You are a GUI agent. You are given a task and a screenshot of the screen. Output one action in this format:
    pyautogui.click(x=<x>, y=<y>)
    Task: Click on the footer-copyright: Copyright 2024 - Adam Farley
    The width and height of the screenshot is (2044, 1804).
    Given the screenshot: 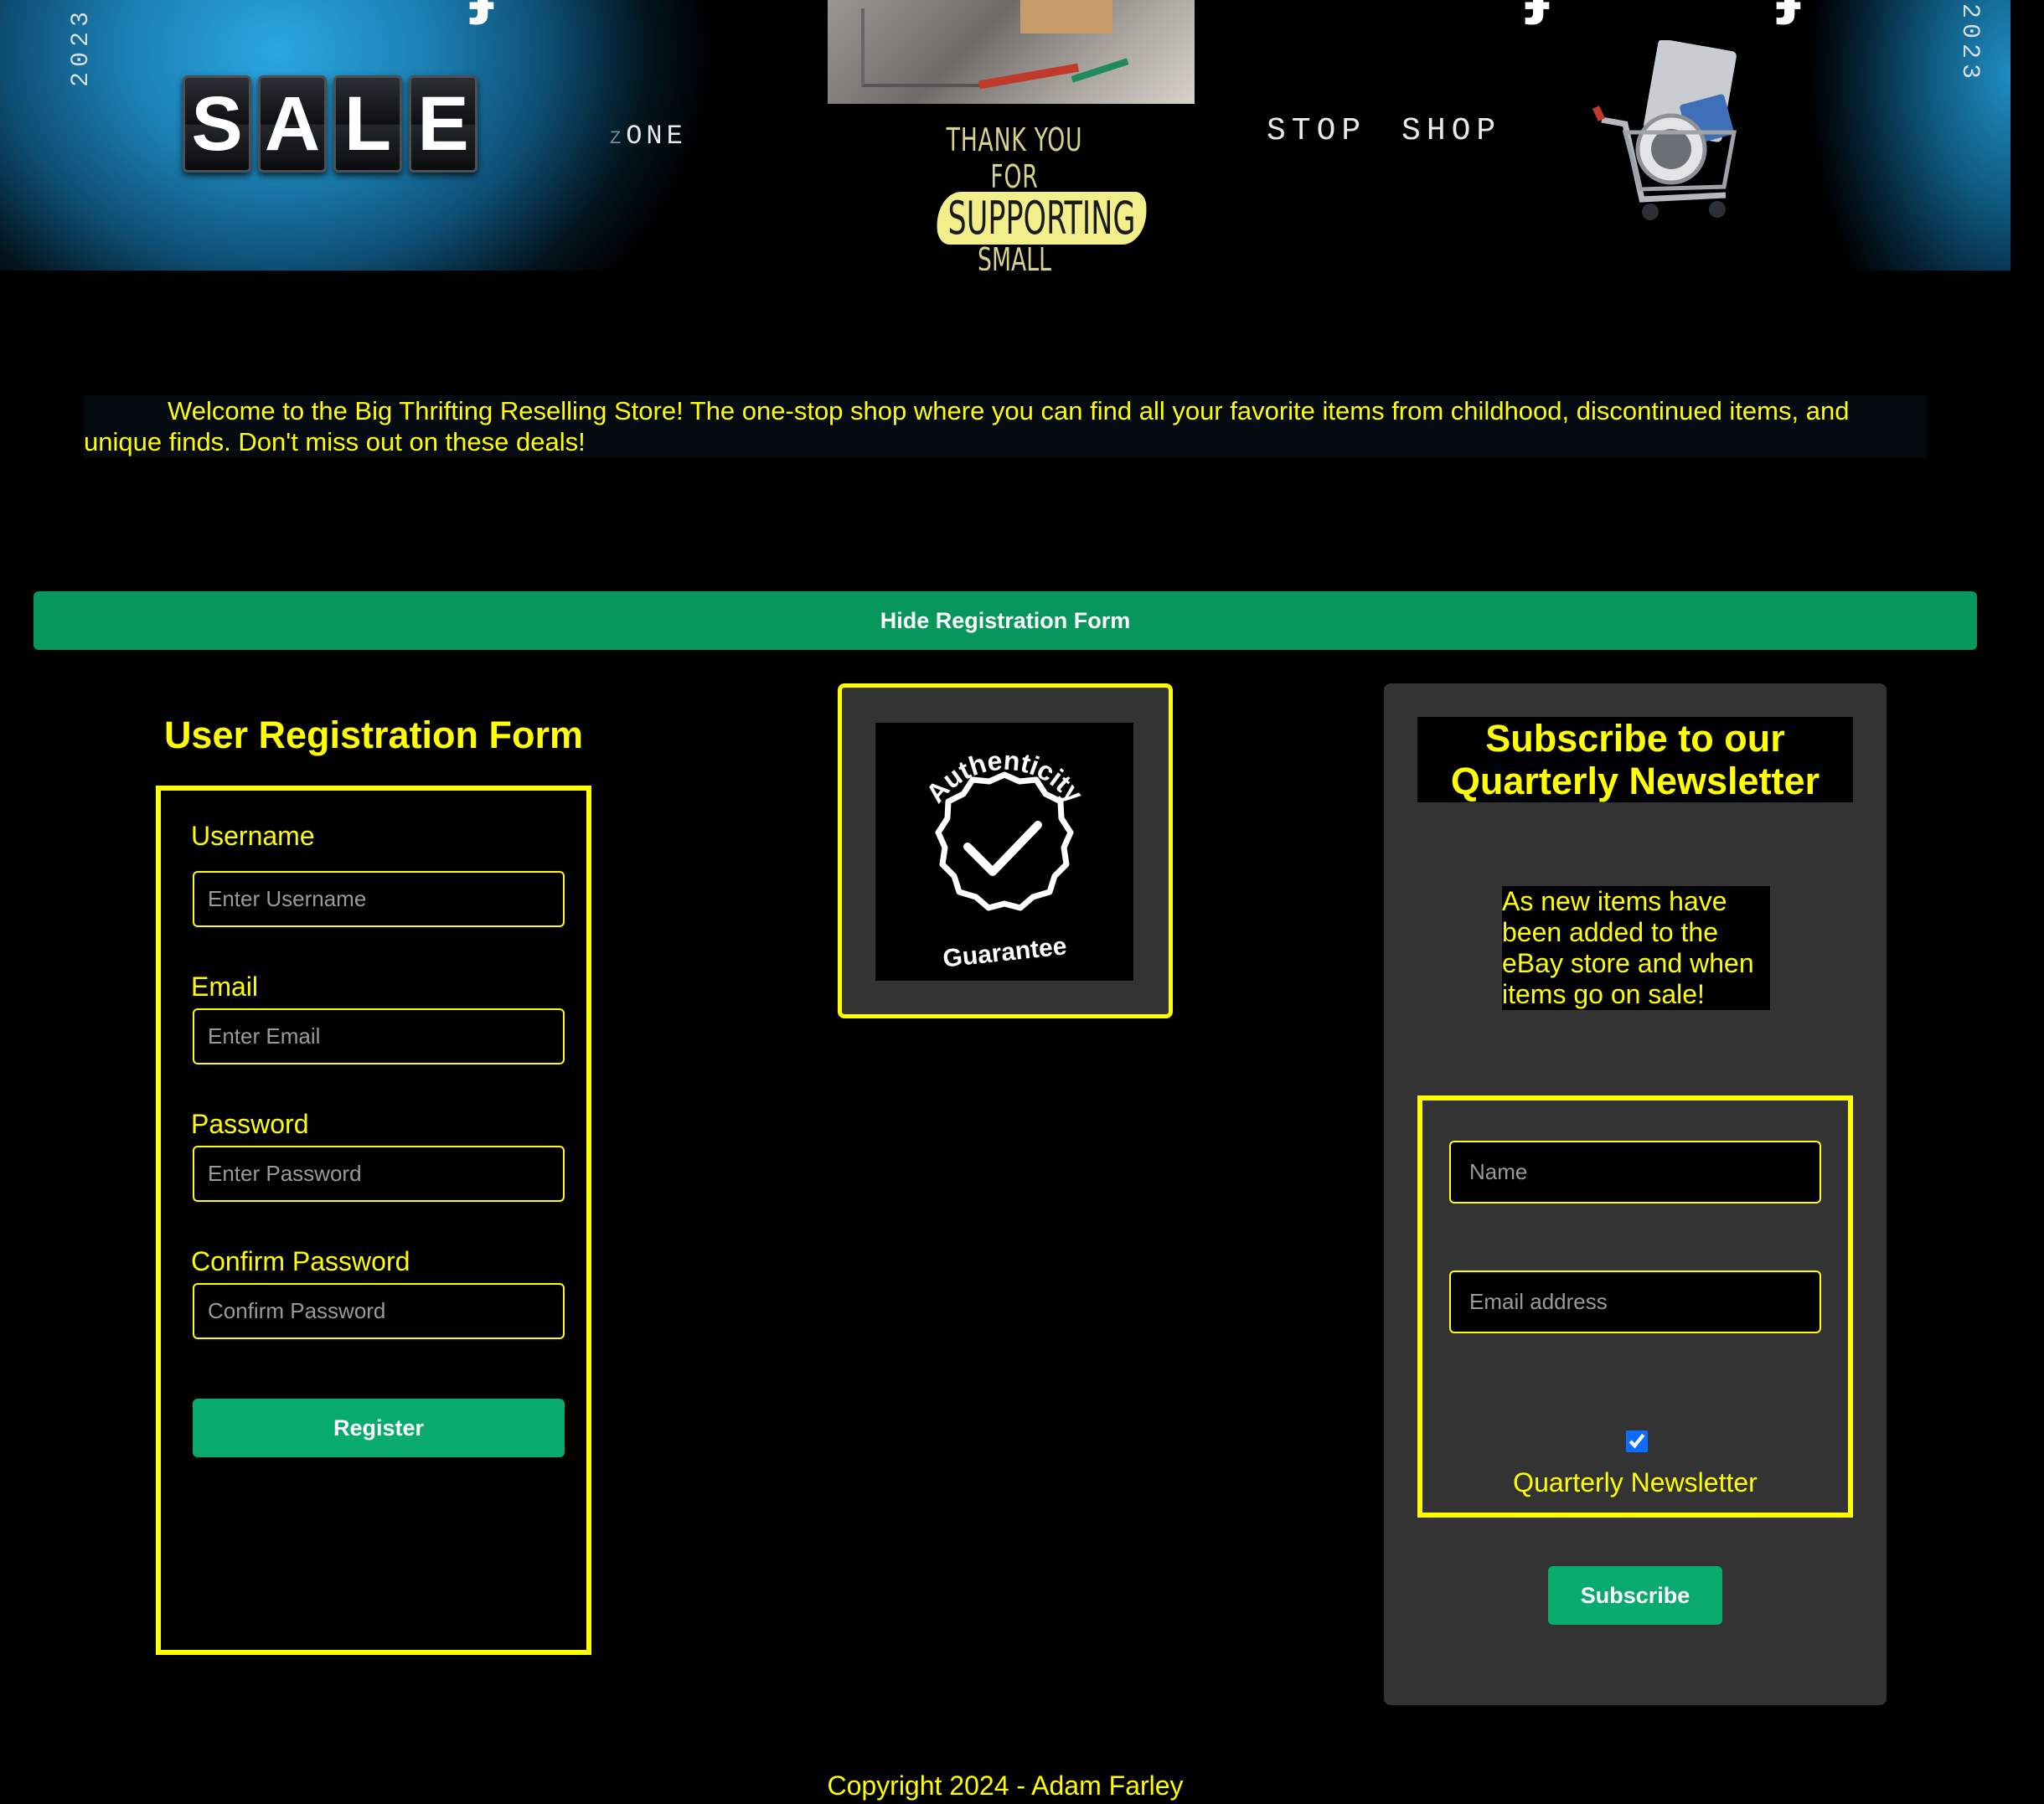 What is the action you would take?
    pyautogui.click(x=1006, y=1786)
    